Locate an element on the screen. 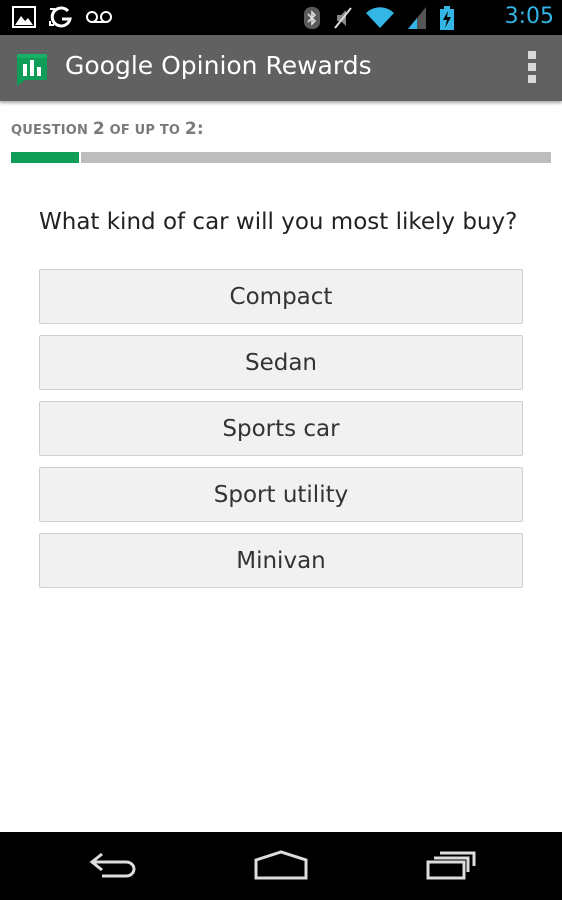 The height and width of the screenshot is (900, 562). app-title: Google Opinion Rewards is located at coordinates (218, 65).